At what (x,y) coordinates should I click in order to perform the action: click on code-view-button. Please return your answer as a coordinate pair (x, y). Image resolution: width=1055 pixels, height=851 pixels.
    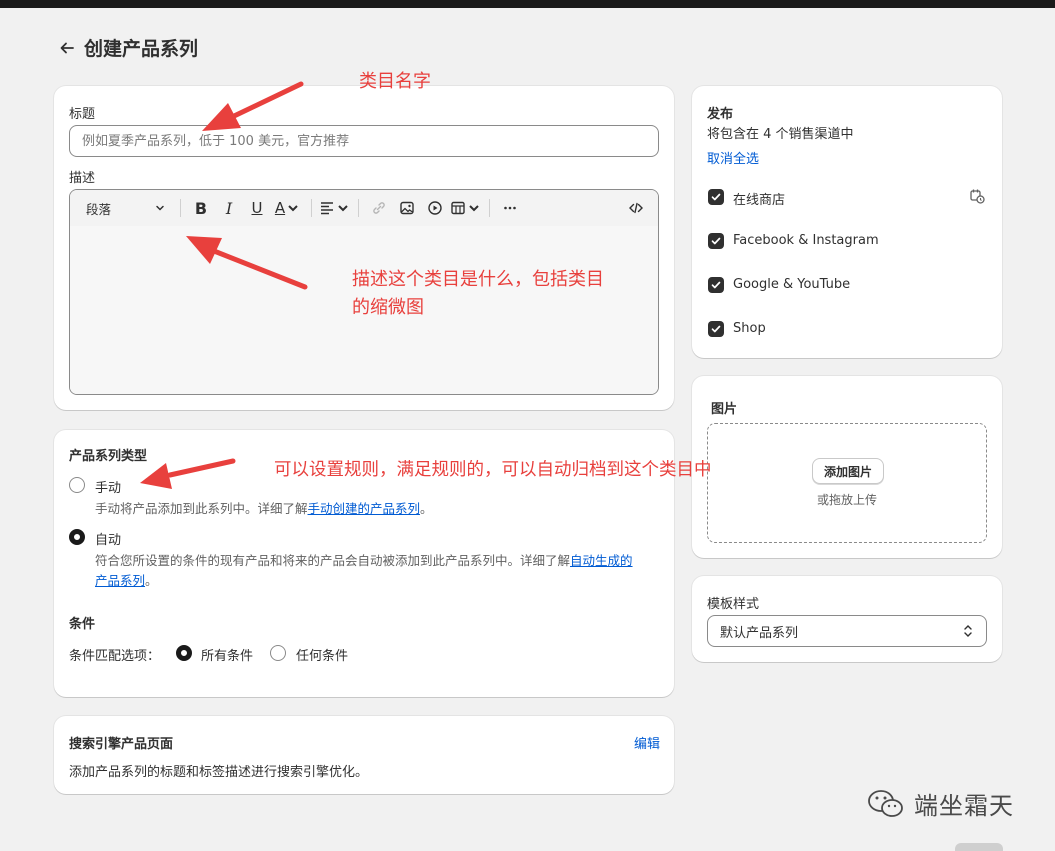
    Looking at the image, I should click on (636, 208).